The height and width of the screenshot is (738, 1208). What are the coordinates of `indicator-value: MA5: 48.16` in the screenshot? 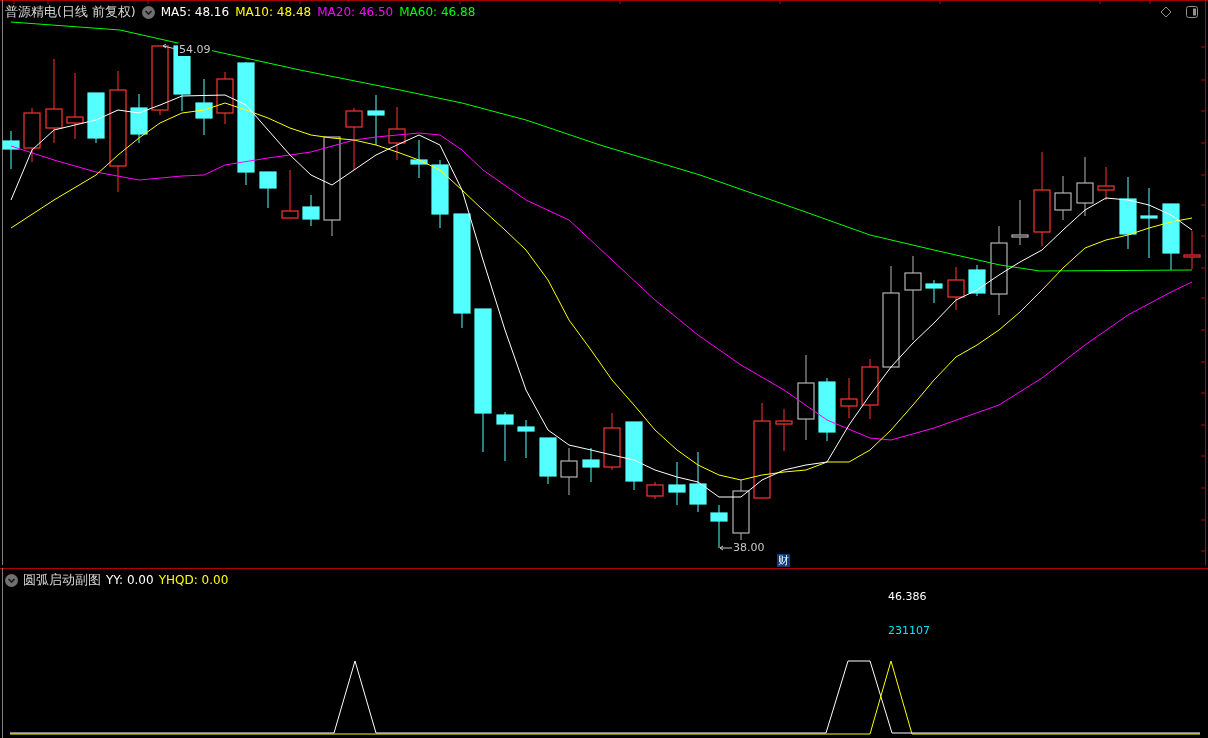 It's located at (195, 12).